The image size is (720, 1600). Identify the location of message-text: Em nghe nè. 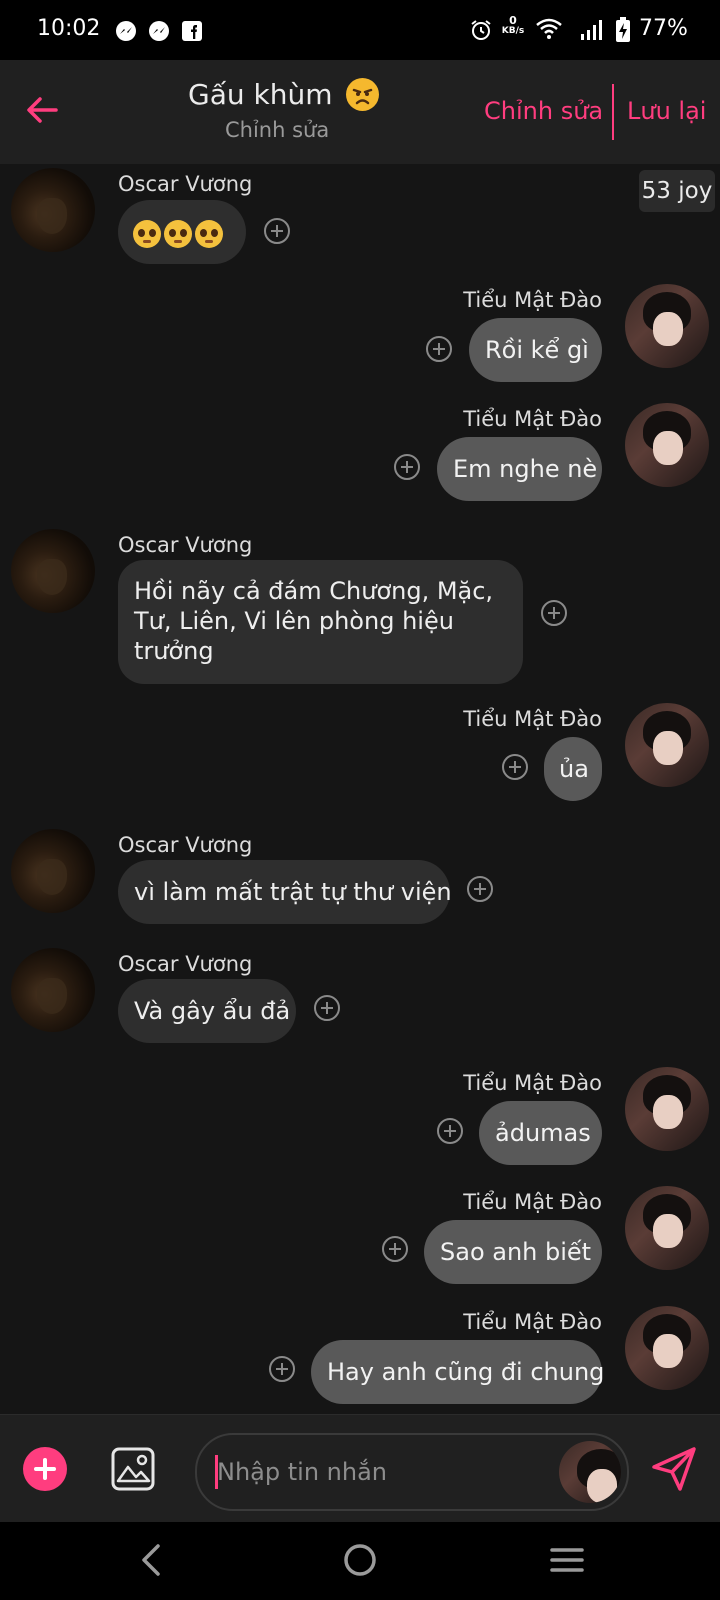
(525, 469).